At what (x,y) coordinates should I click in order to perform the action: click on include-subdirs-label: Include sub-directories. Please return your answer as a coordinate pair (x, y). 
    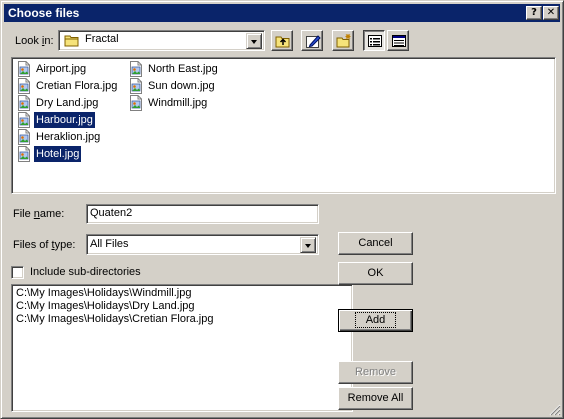
    Looking at the image, I should click on (85, 272).